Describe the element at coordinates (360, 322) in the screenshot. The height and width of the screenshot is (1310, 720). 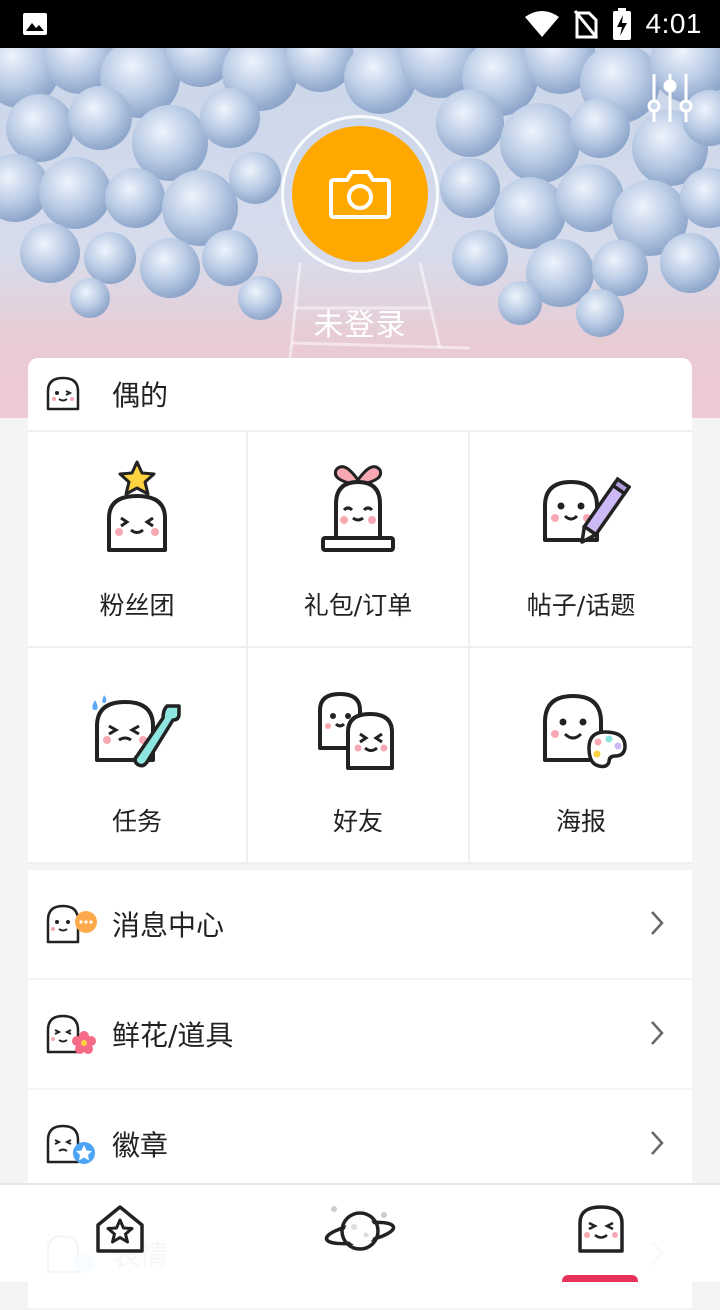
I see `login-status: 未登录` at that location.